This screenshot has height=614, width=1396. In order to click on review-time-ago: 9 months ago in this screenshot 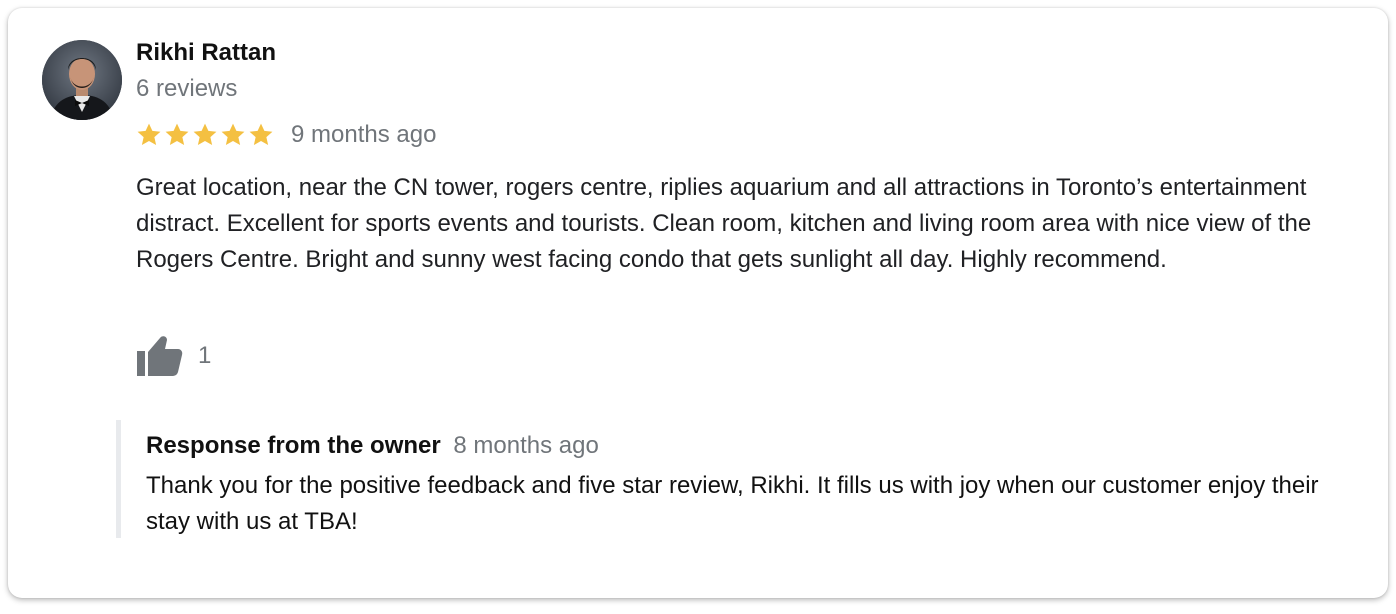, I will do `click(364, 134)`.